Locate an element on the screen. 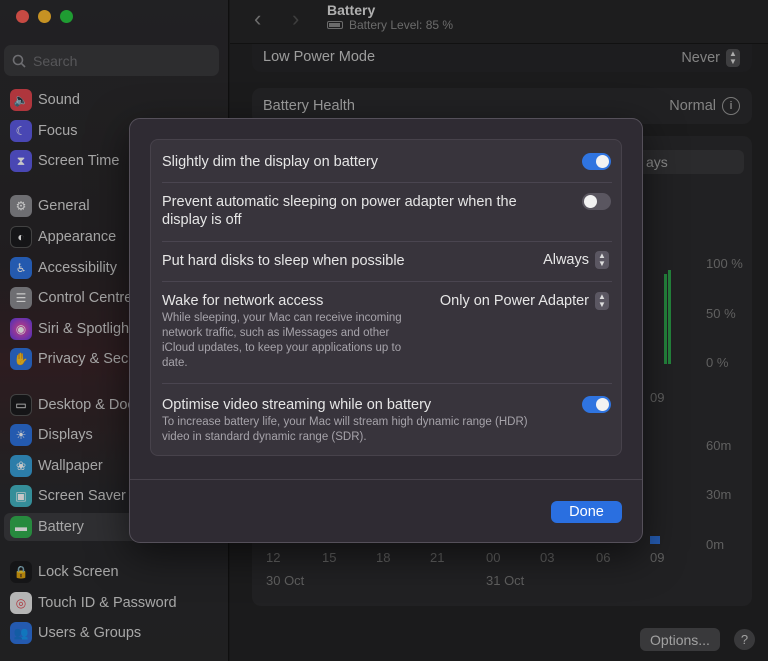  wake-network-select: Only on Power Adapter ▲ ▼ is located at coordinates (524, 301).